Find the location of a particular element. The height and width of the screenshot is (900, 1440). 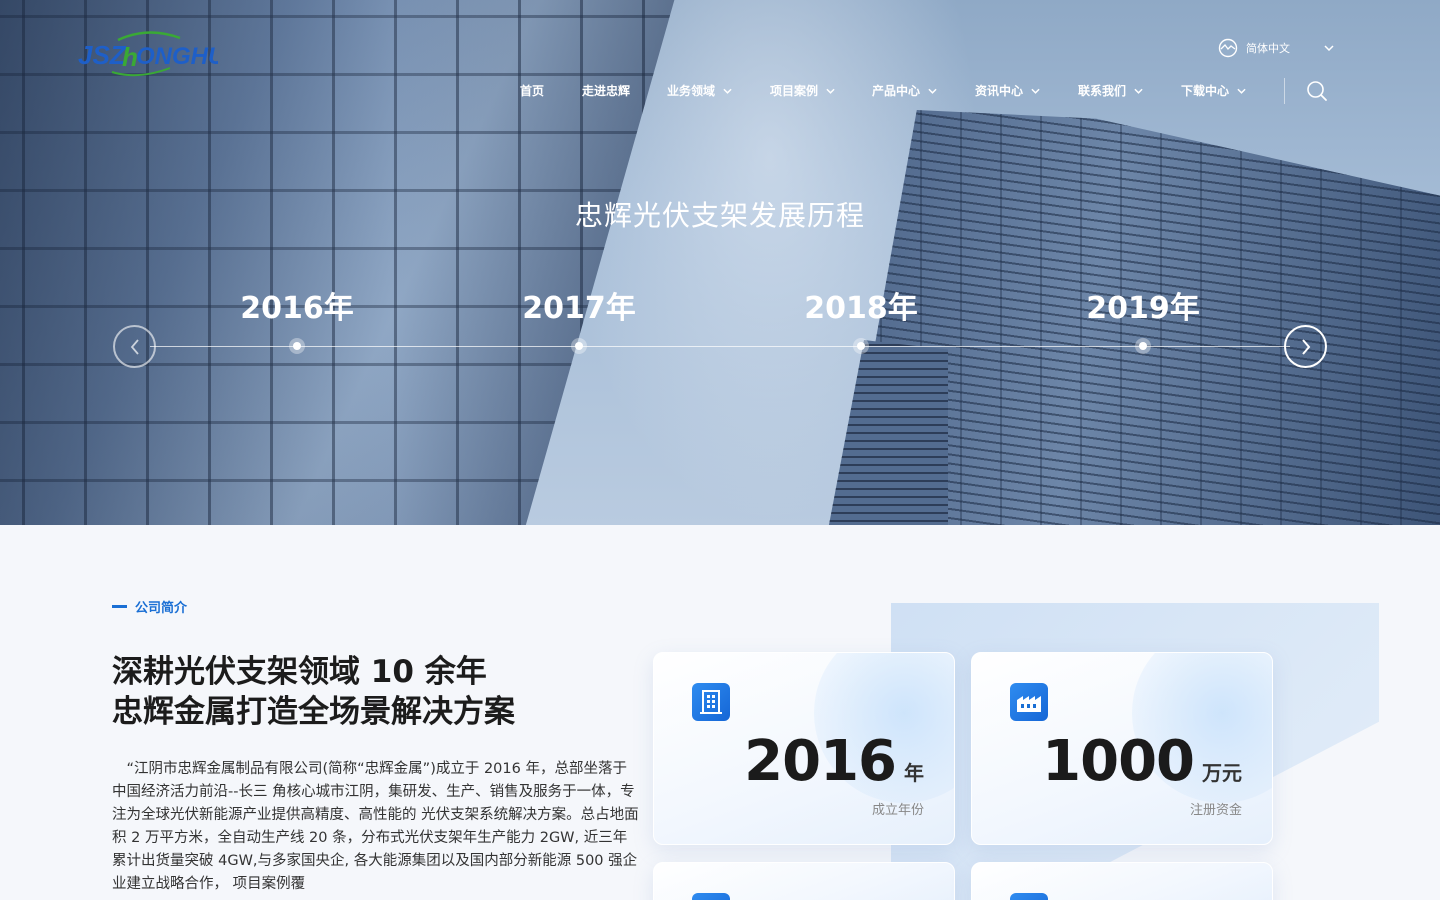

section-headline: 深耕光伏支架领域 10 余年 忠辉金属打造全场景解决方案 is located at coordinates (313, 692).